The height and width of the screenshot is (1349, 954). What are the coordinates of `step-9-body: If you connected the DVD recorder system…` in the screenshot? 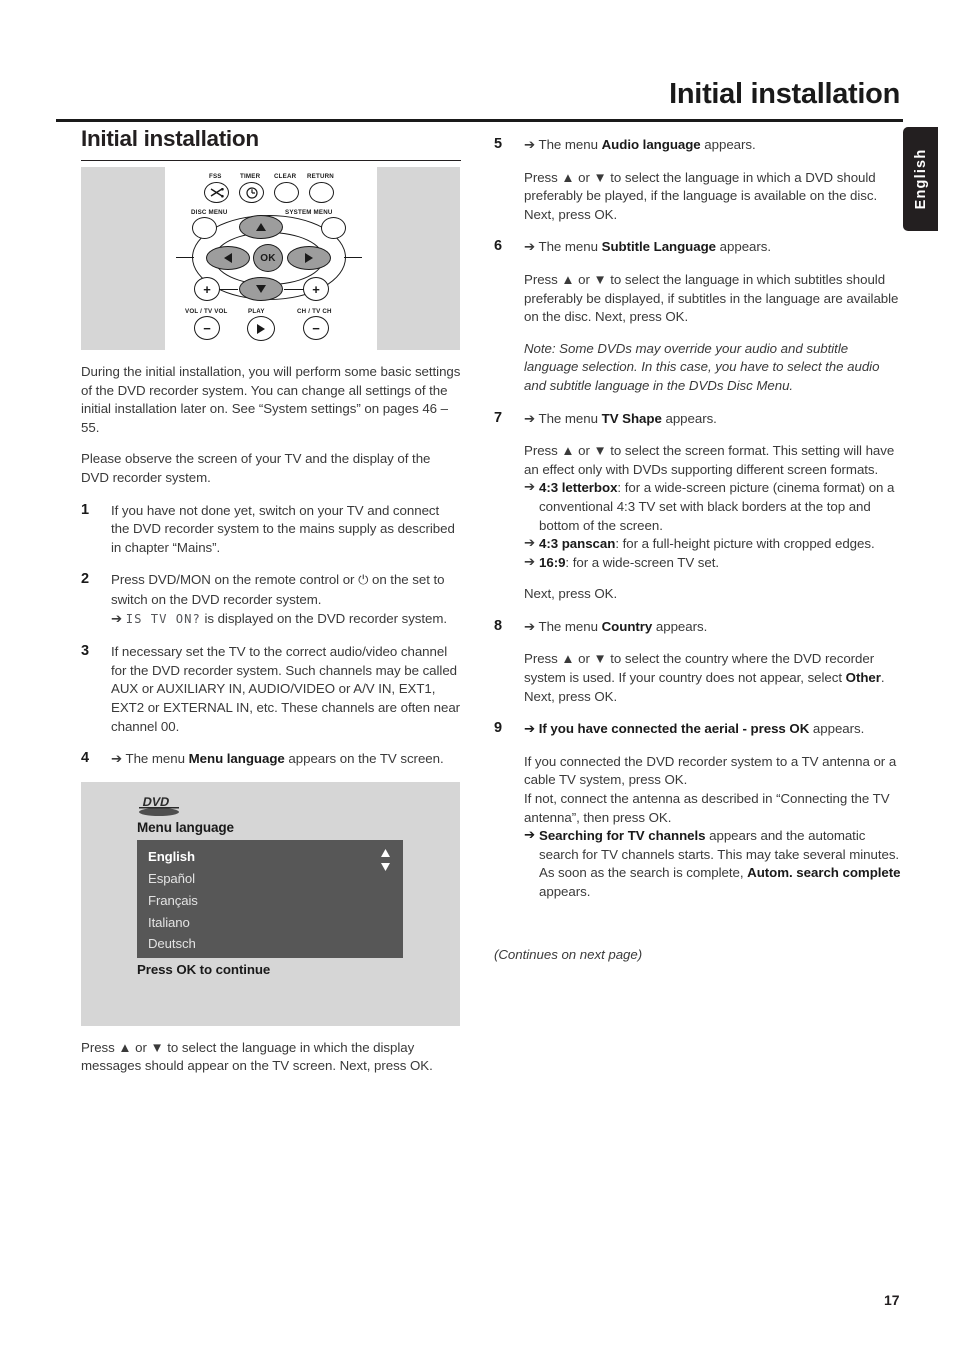 It's located at (710, 789).